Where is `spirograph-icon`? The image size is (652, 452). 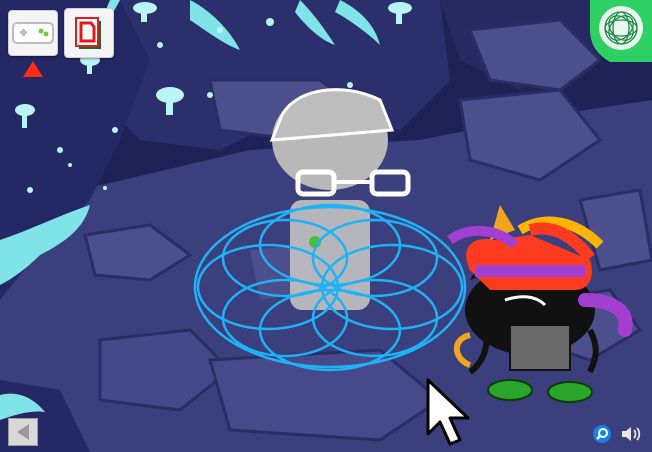
spirograph-icon is located at coordinates (621, 31).